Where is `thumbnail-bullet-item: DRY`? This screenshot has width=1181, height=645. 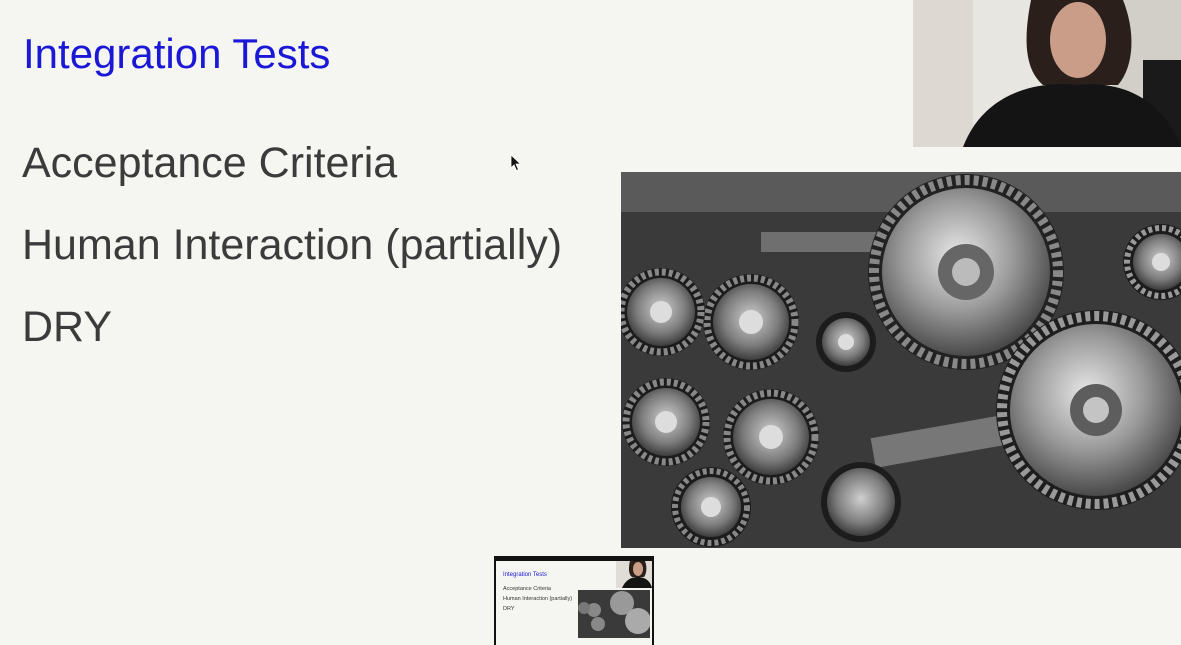
thumbnail-bullet-item: DRY is located at coordinates (509, 609).